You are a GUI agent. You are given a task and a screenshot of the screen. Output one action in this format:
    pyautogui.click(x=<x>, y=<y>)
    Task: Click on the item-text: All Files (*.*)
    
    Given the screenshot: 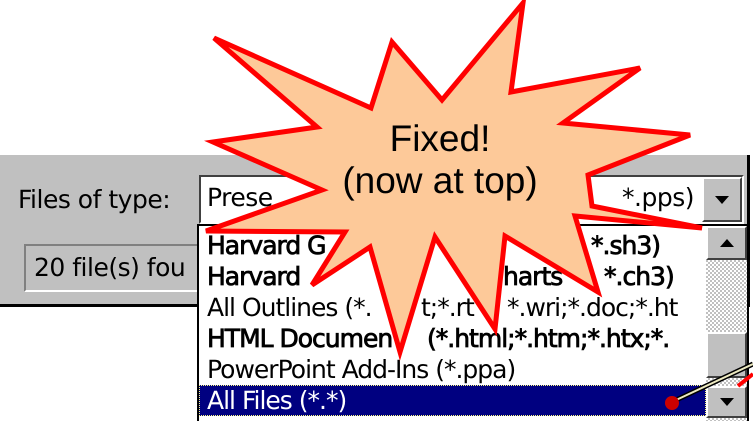 What is the action you would take?
    pyautogui.click(x=276, y=400)
    